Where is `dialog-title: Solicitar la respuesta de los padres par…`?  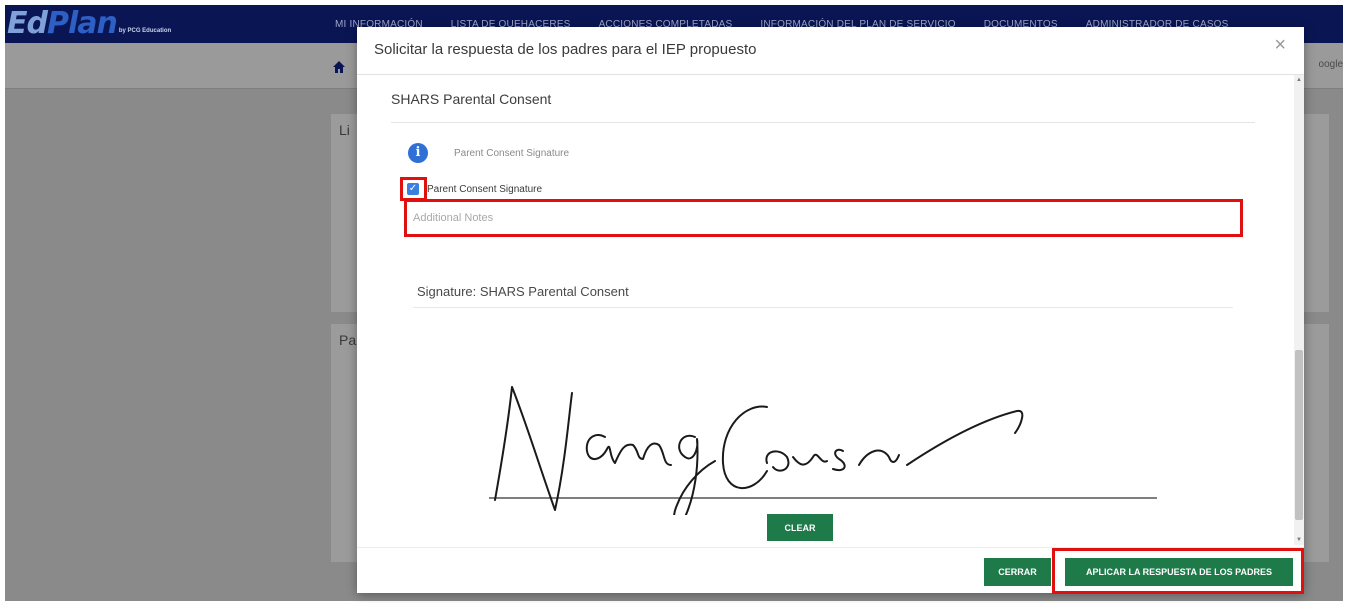
dialog-title: Solicitar la respuesta de los padres par… is located at coordinates (565, 49).